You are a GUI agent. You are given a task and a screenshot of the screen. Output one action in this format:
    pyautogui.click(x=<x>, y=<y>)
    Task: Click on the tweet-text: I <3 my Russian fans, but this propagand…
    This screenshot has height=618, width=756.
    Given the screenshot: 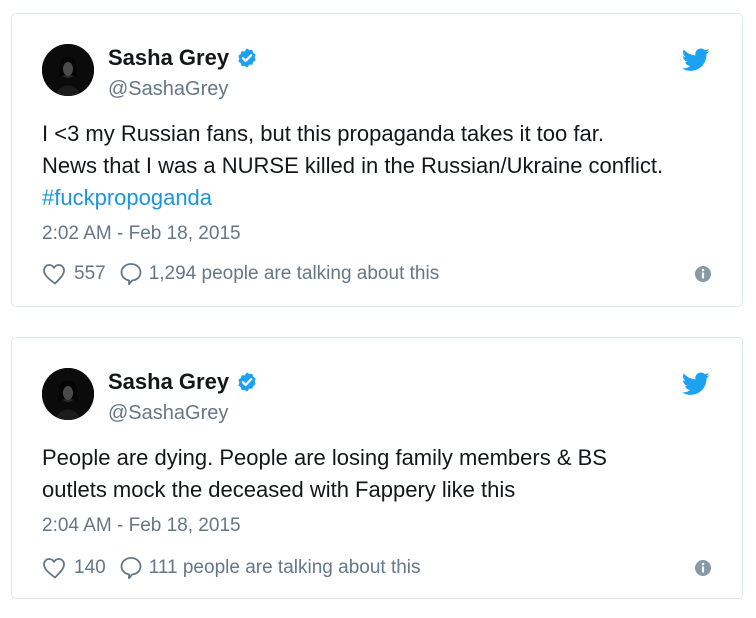 What is the action you would take?
    pyautogui.click(x=382, y=166)
    